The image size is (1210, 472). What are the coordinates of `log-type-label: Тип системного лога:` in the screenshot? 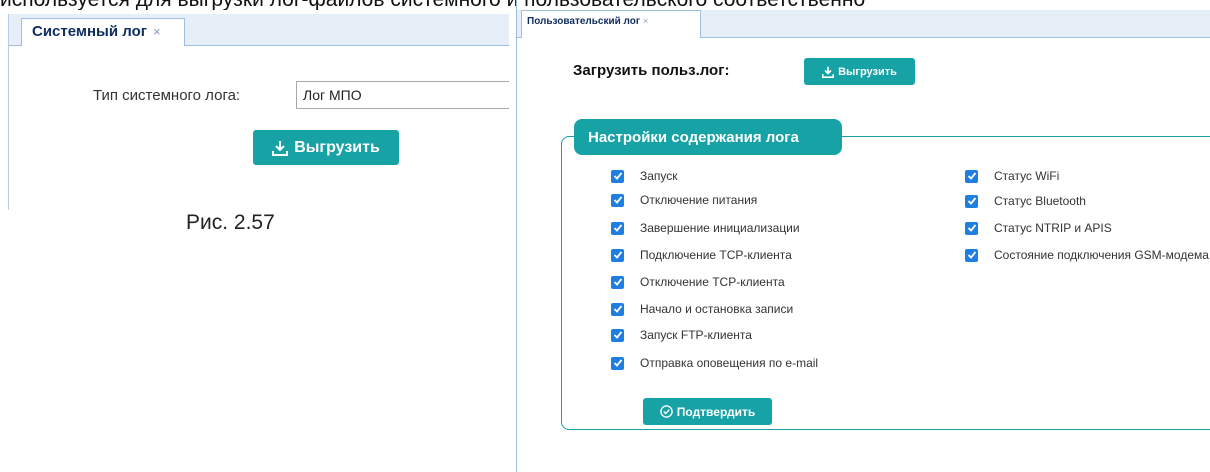 It's located at (167, 95).